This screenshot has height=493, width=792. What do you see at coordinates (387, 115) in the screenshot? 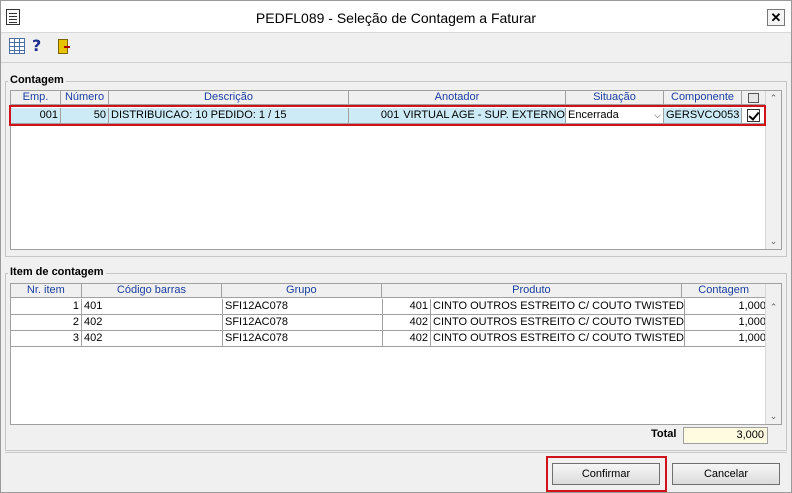
I see `selected-row-highlight` at bounding box center [387, 115].